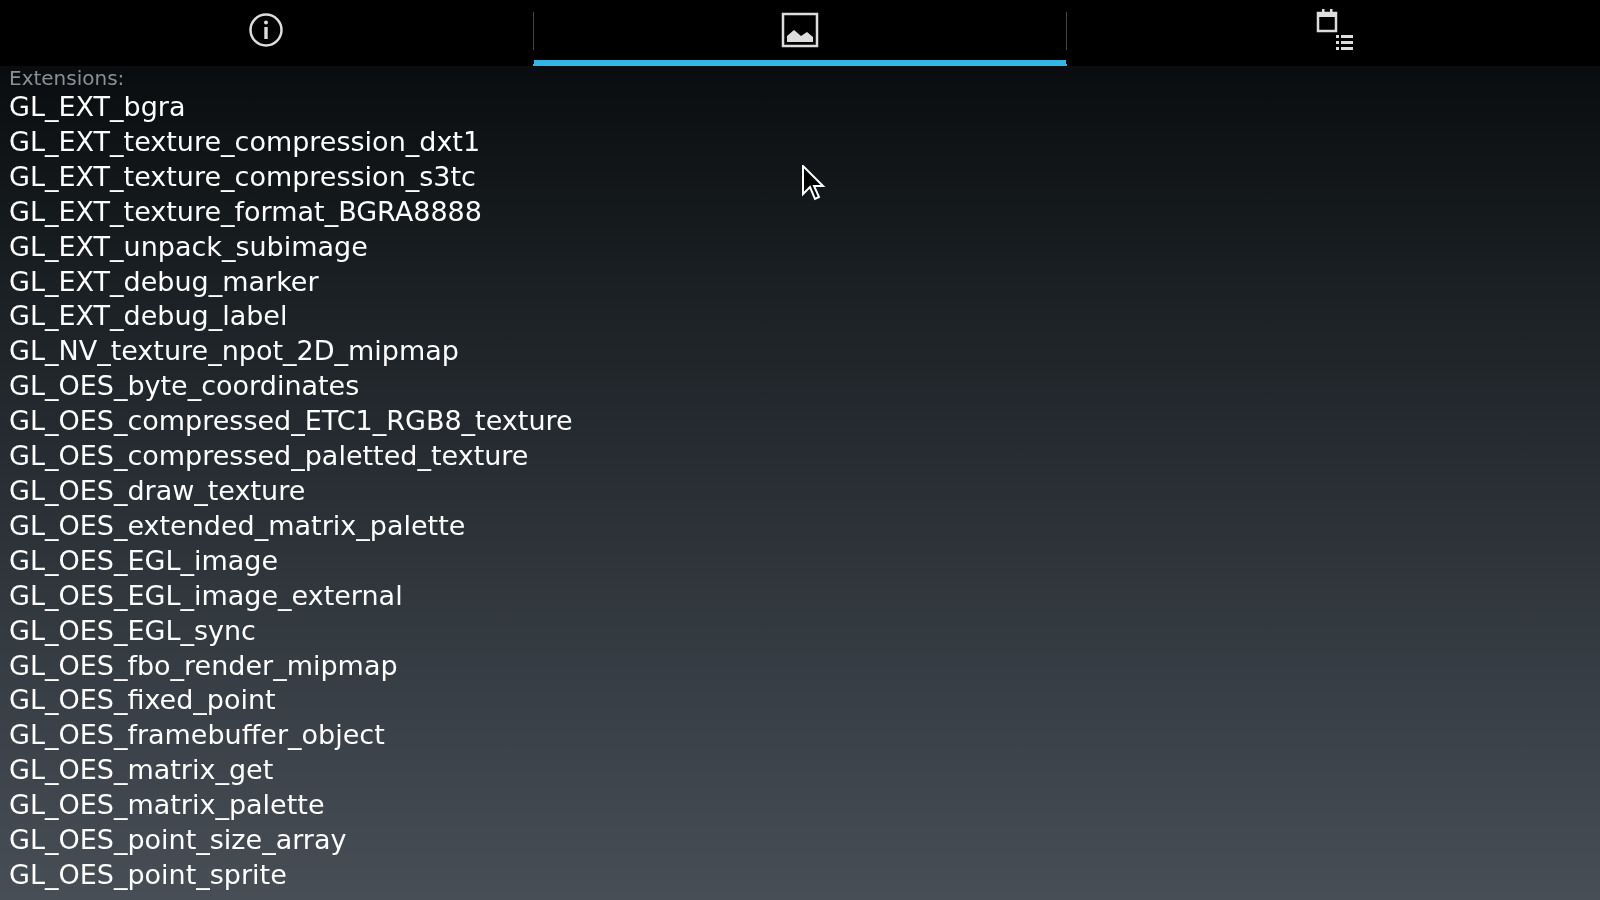 The height and width of the screenshot is (900, 1600). I want to click on extension-name: GL_OES_fbo_render_mipmap, so click(203, 665).